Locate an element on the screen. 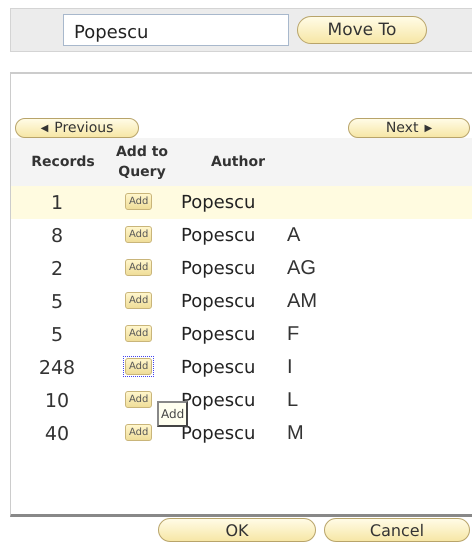 Image resolution: width=472 pixels, height=544 pixels. author-initials: AG is located at coordinates (301, 268).